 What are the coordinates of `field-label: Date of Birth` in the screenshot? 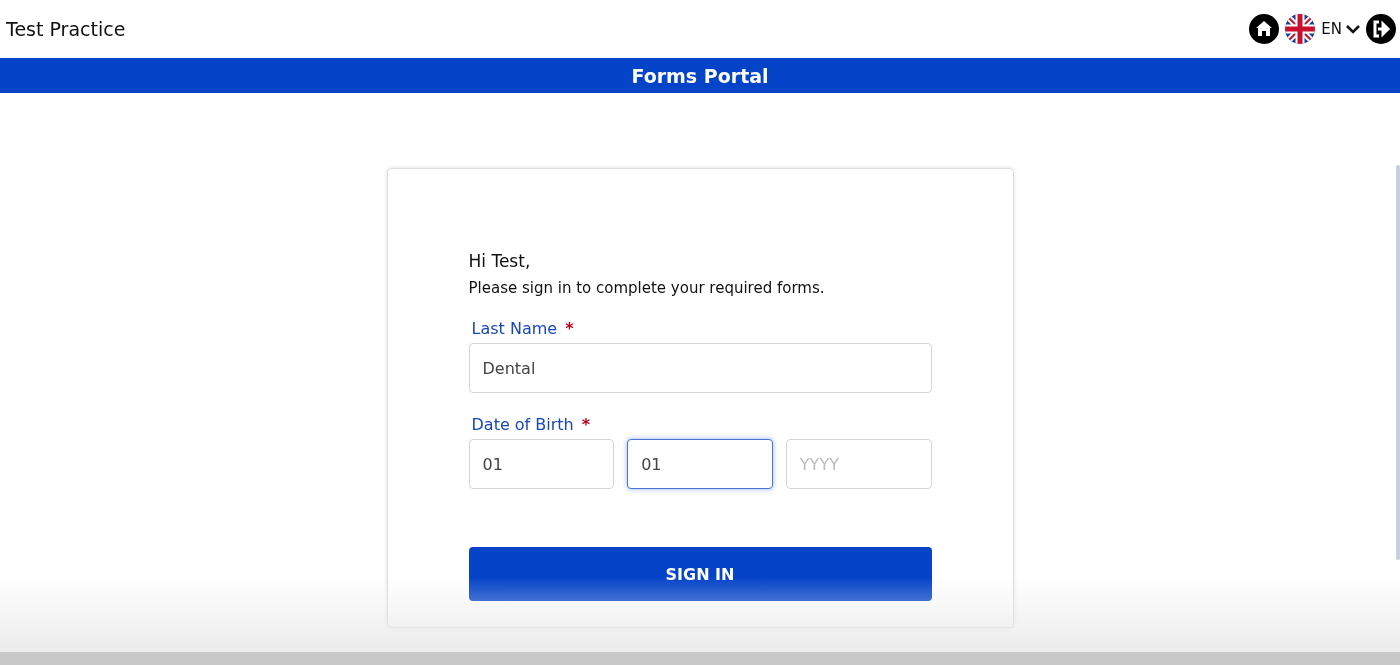 It's located at (522, 424).